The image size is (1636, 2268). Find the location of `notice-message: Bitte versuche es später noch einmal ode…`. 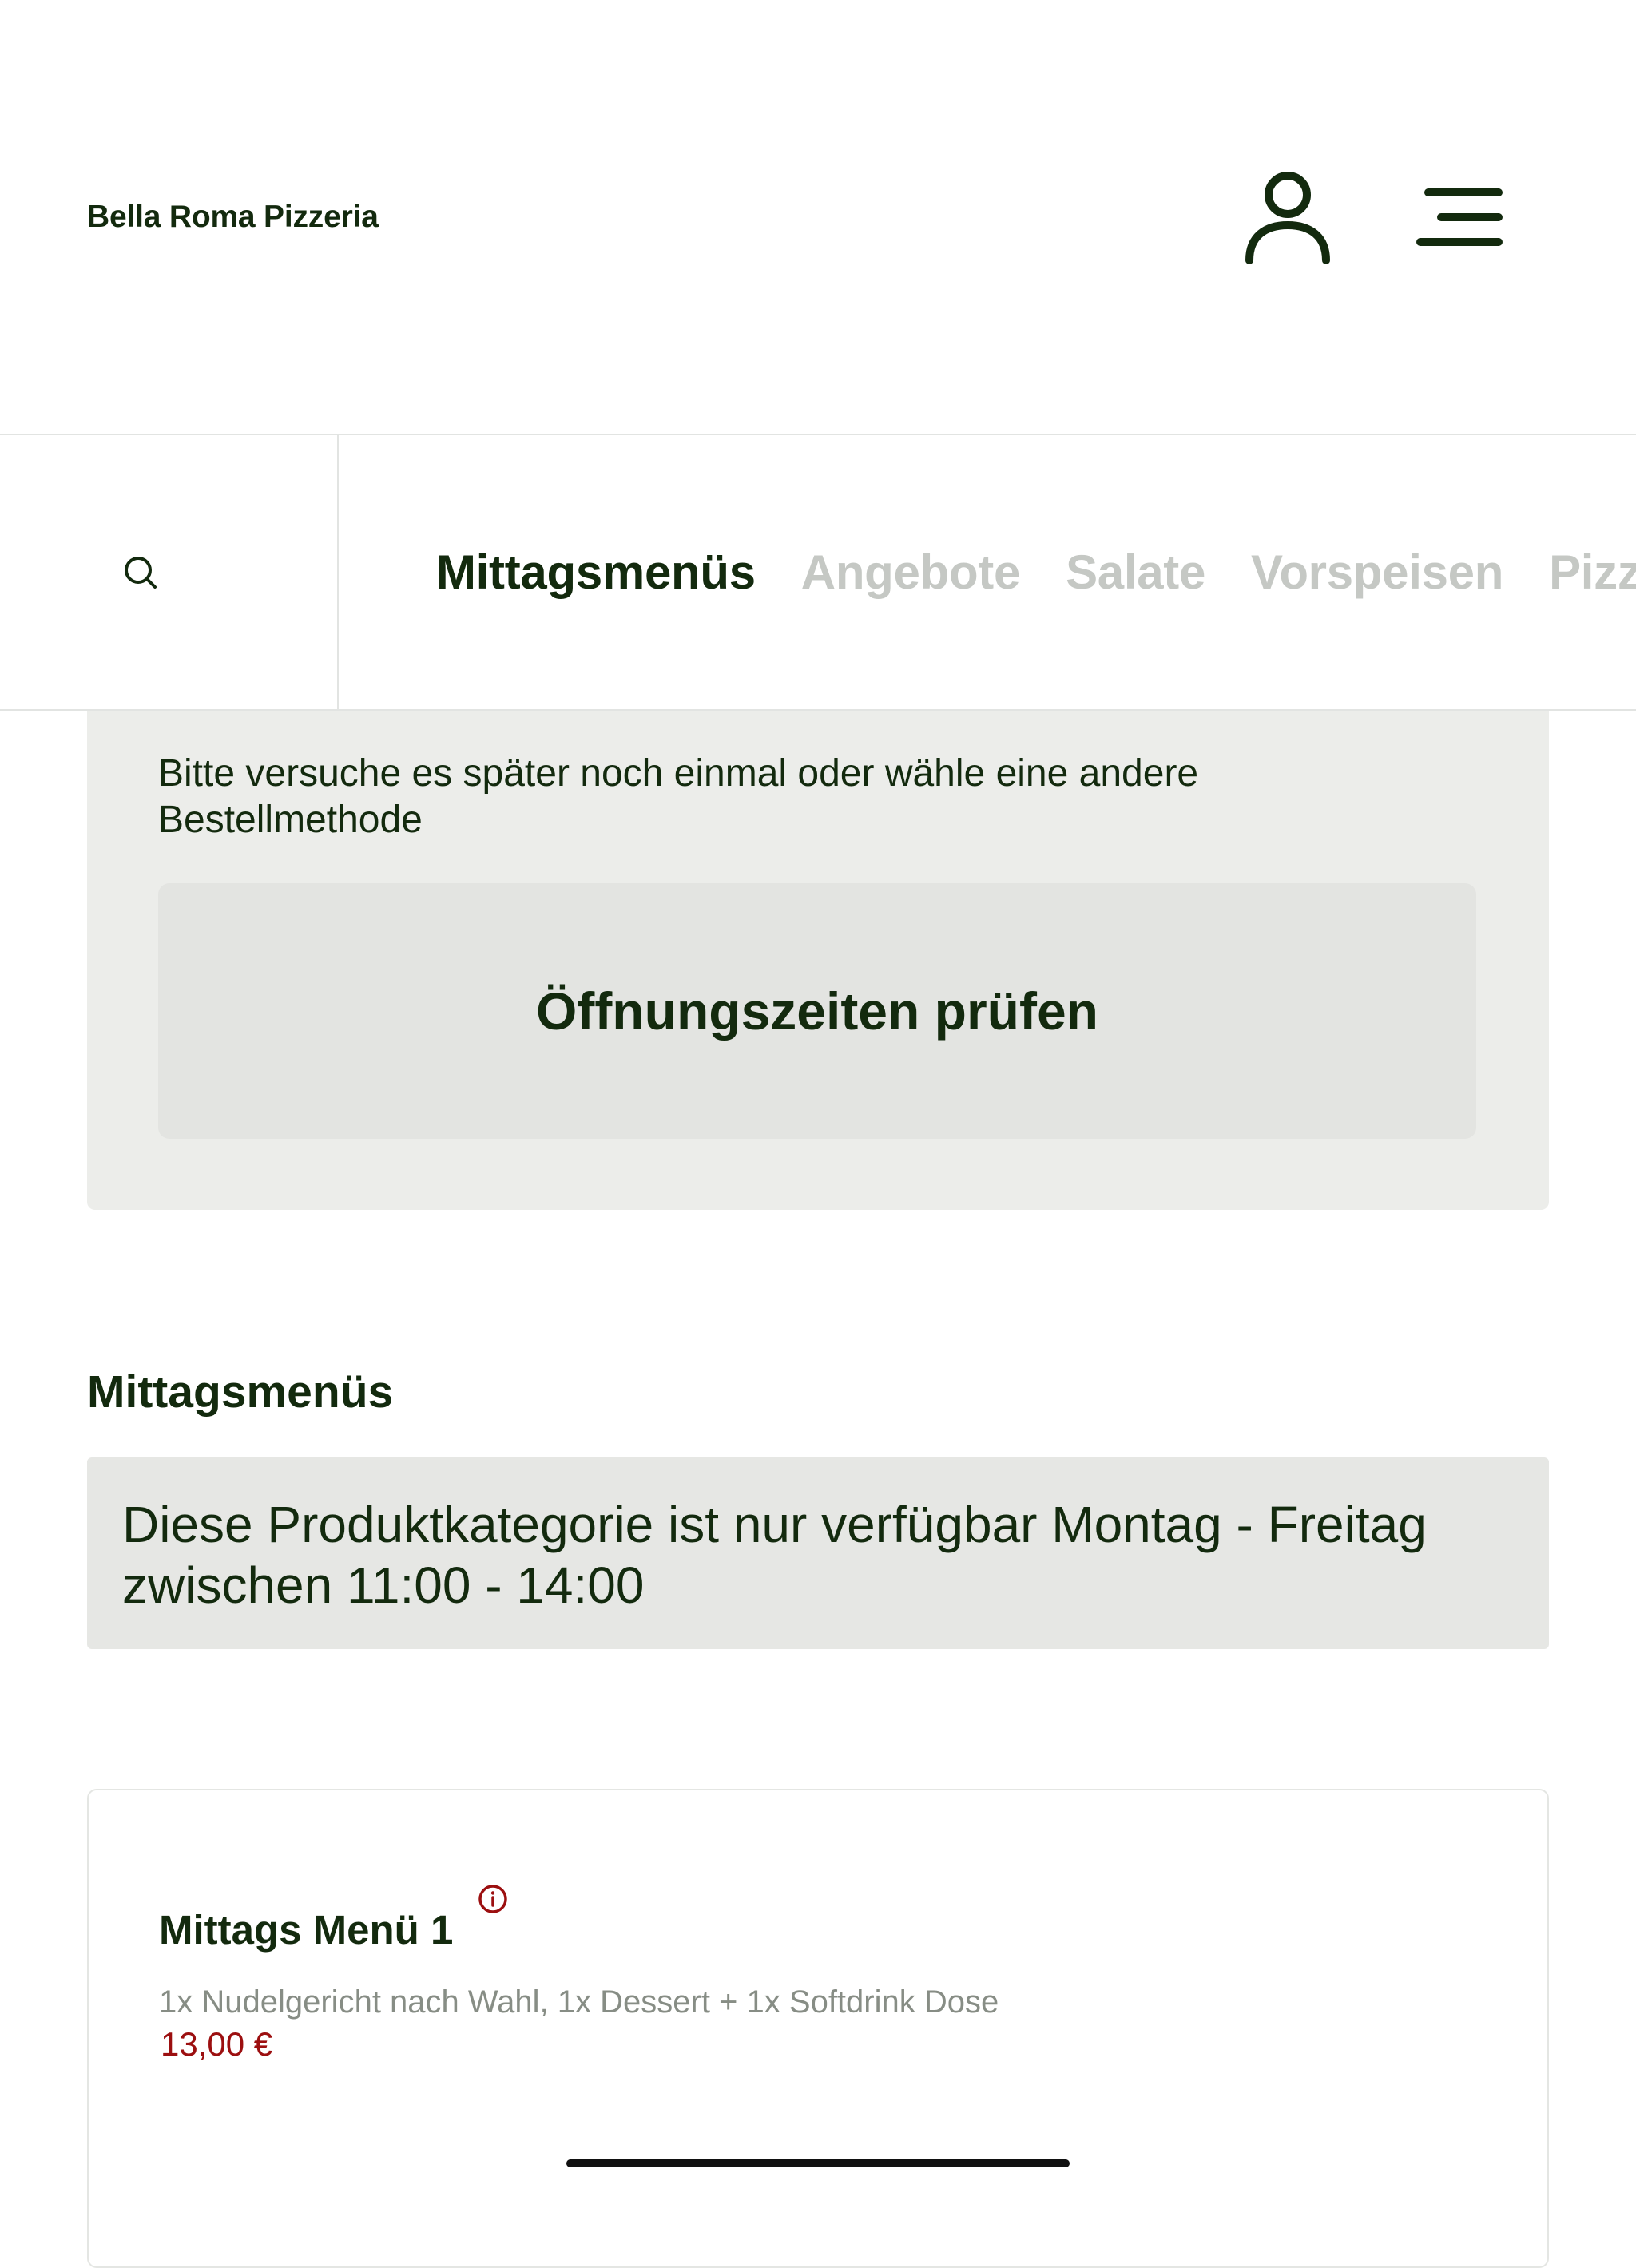

notice-message: Bitte versuche es später noch einmal ode… is located at coordinates (678, 797).